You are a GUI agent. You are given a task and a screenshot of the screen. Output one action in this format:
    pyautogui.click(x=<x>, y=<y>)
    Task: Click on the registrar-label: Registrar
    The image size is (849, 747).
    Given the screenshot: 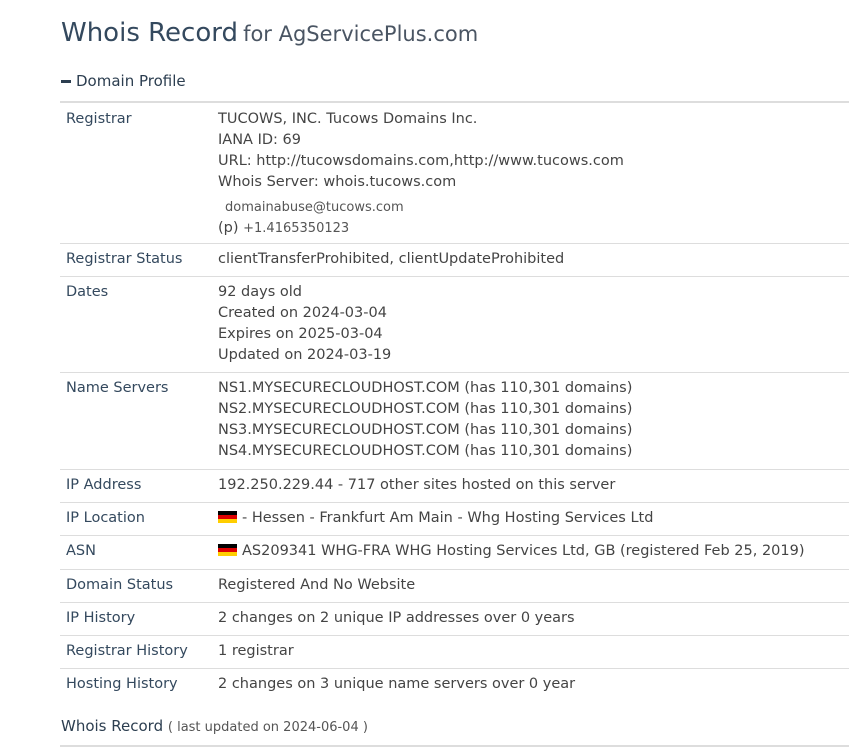 What is the action you would take?
    pyautogui.click(x=99, y=119)
    